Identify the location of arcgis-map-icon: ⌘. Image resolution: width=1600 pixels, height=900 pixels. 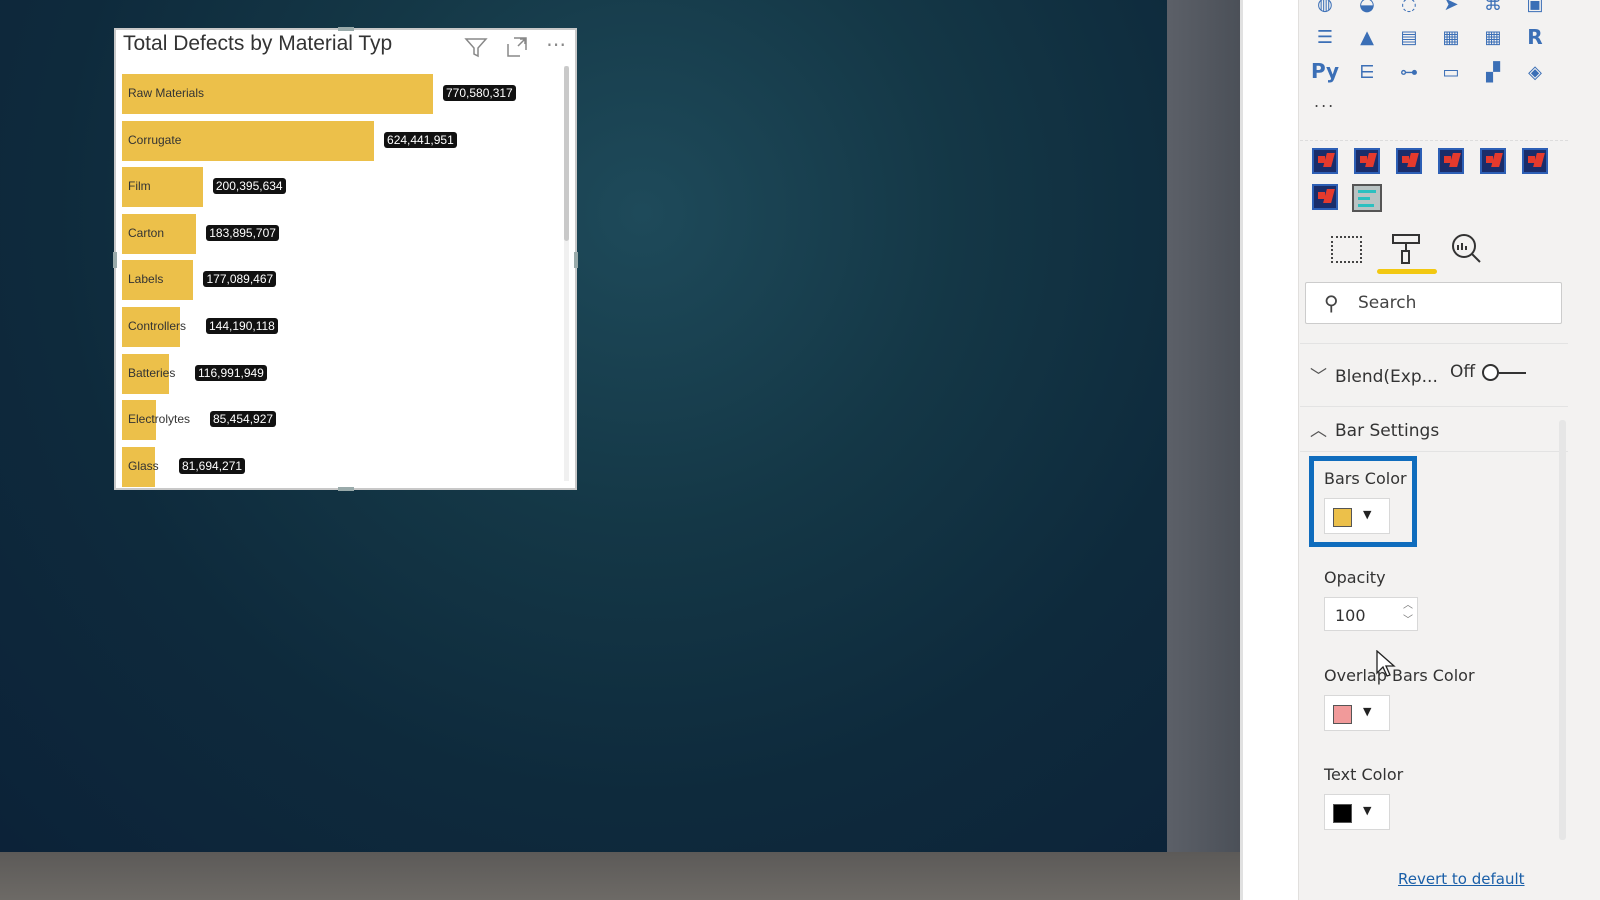
(1493, 8).